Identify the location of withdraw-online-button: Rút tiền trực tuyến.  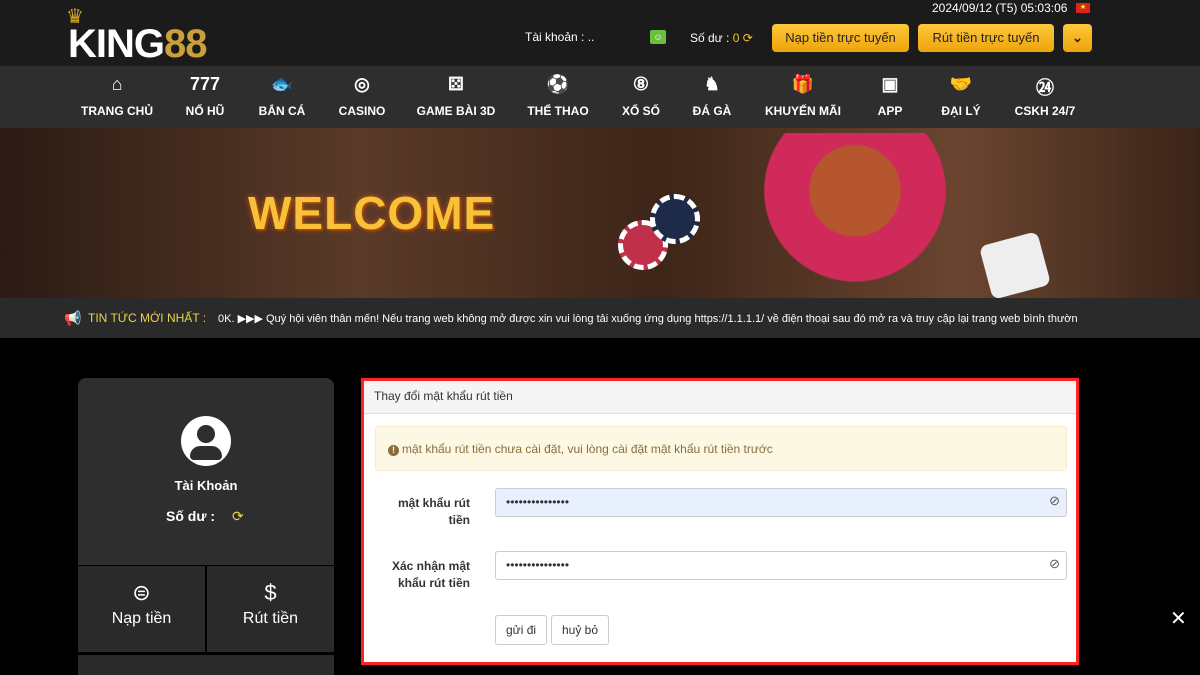
(986, 38).